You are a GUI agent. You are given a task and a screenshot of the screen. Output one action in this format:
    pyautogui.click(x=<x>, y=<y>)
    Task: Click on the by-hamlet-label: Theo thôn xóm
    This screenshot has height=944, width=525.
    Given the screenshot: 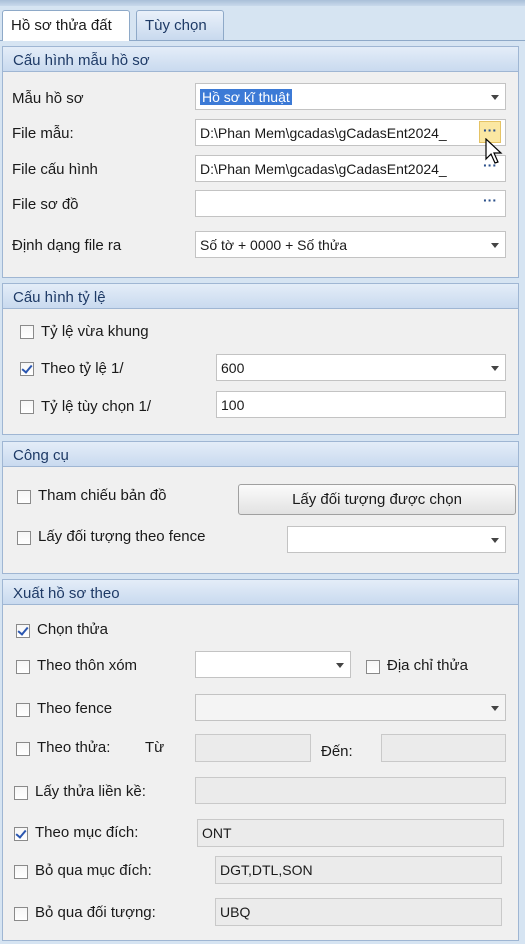 What is the action you would take?
    pyautogui.click(x=87, y=665)
    